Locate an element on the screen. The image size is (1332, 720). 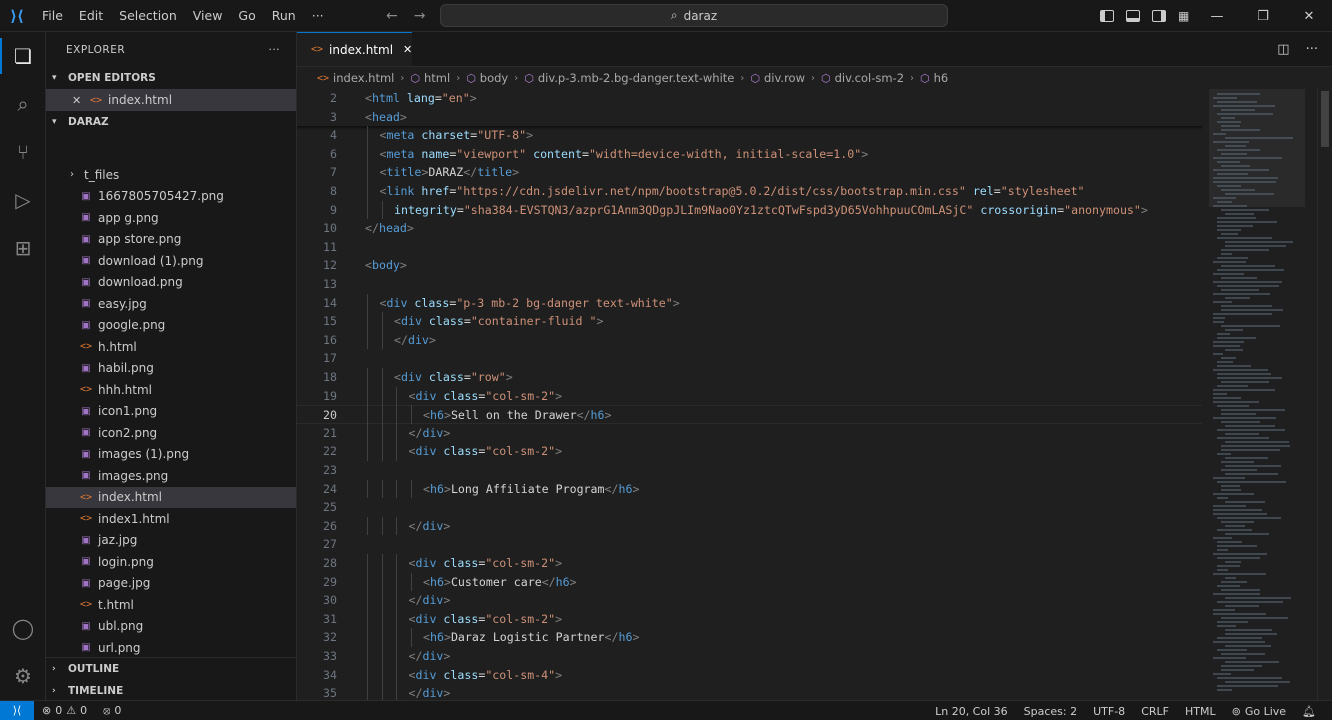
tree-item: ▣ url.png is located at coordinates (171, 648).